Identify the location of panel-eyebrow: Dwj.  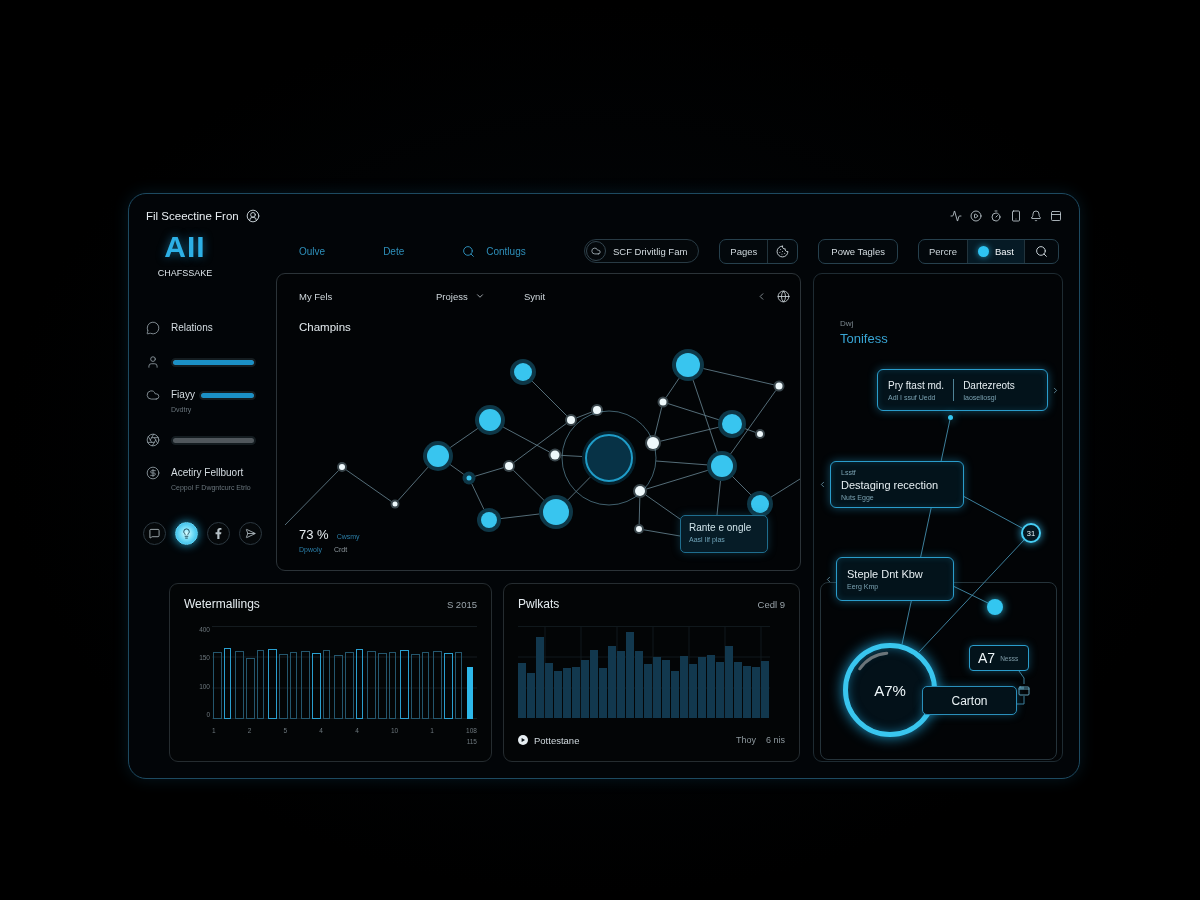
(847, 324).